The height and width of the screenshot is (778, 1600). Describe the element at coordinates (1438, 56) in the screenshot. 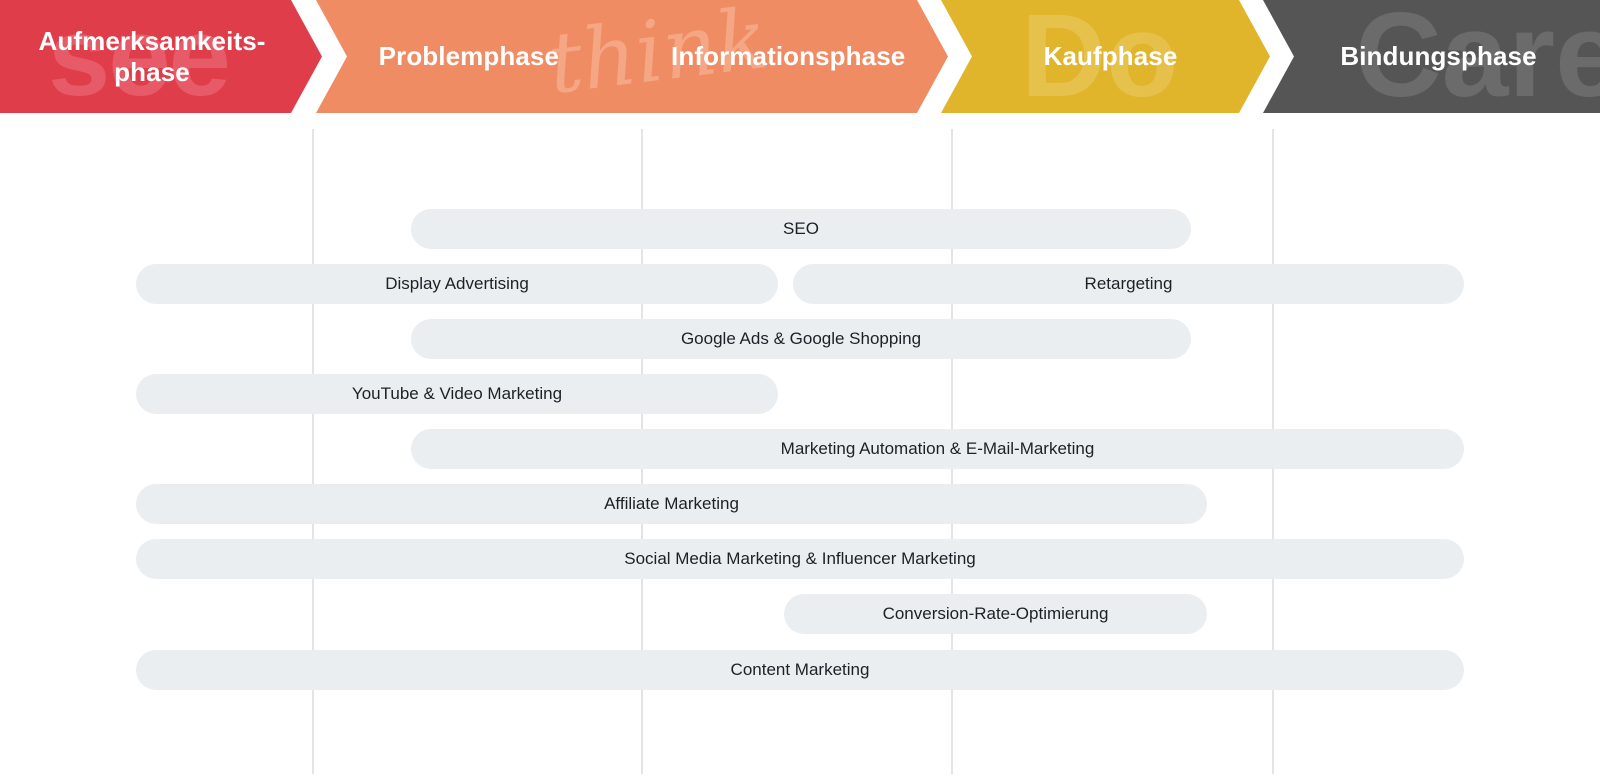

I see `phase-segment-label-bindungsphase: Bindungsphase` at that location.